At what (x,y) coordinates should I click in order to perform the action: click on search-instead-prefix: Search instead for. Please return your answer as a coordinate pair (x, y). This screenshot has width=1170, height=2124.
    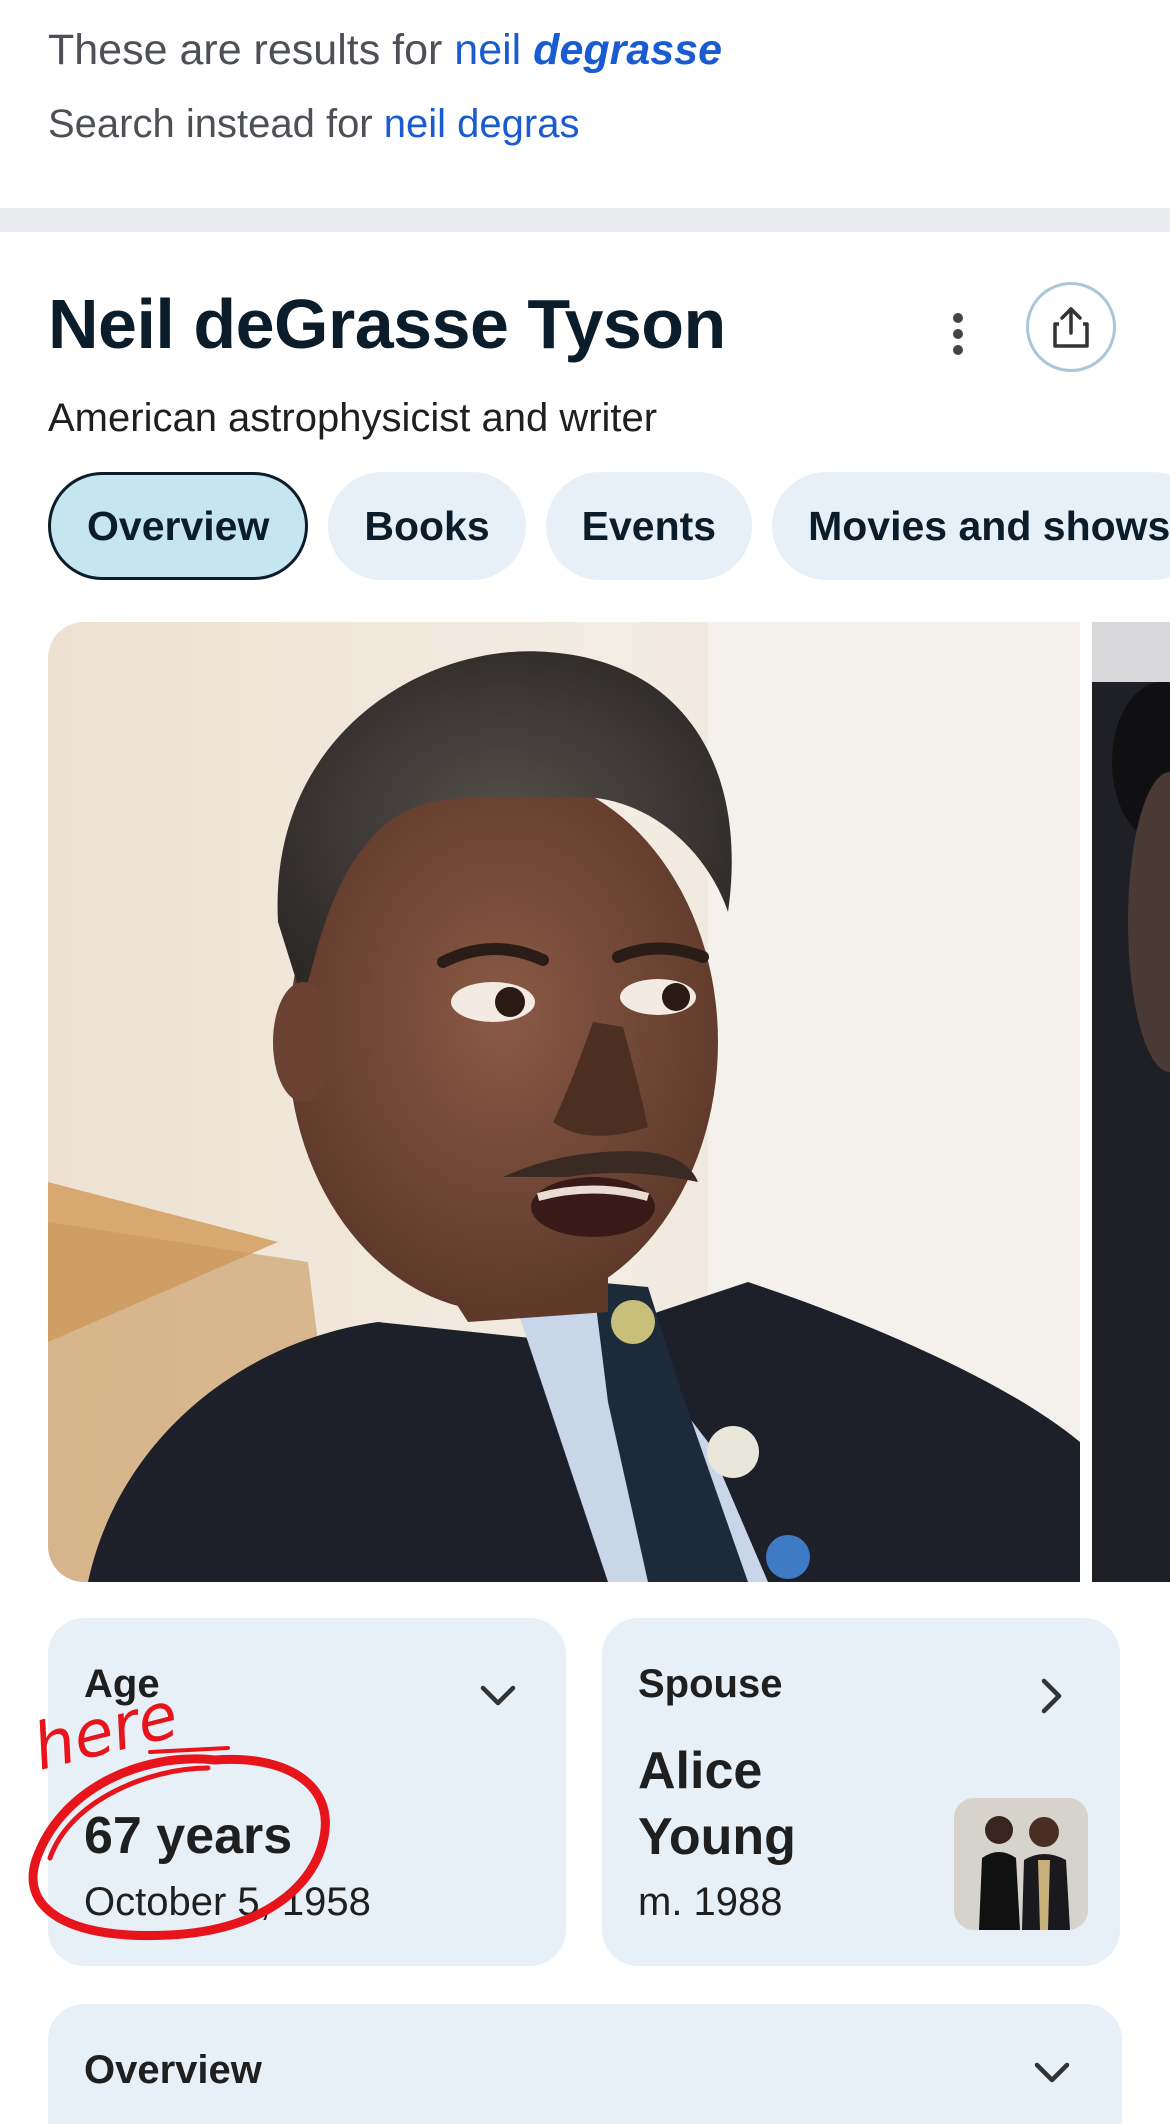
    Looking at the image, I should click on (210, 124).